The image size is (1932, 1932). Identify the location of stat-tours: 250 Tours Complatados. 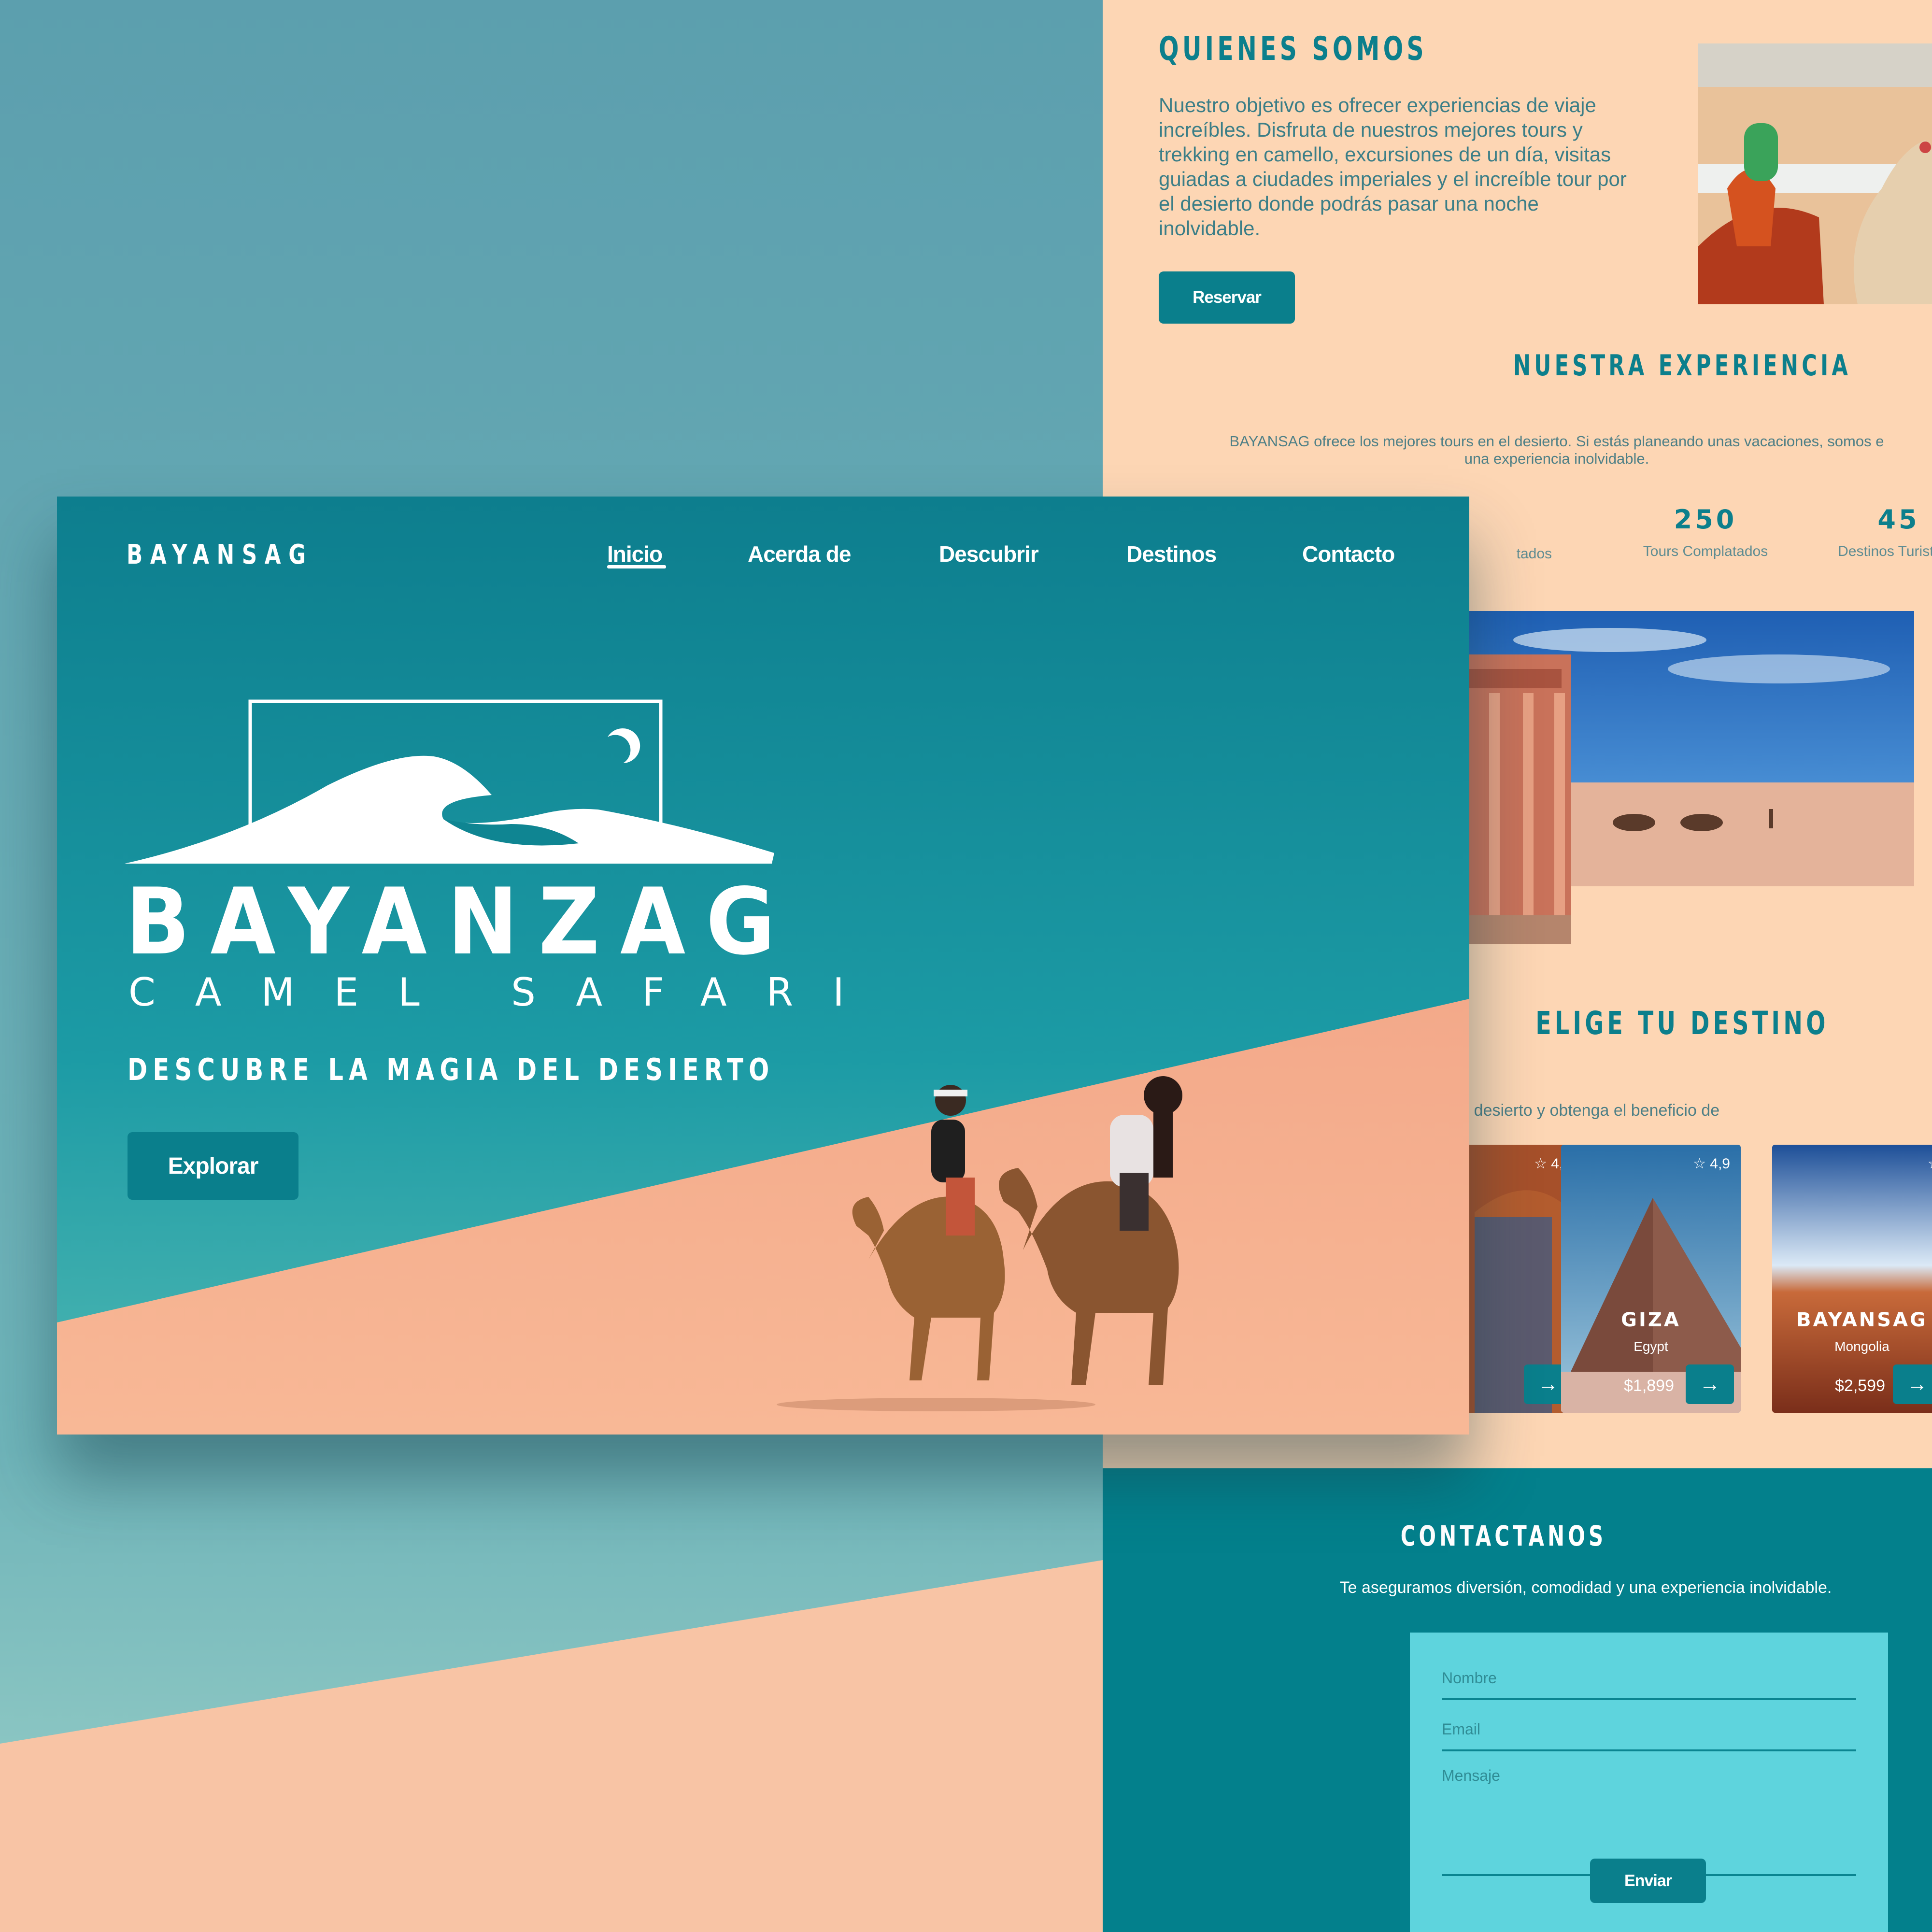
(1705, 532).